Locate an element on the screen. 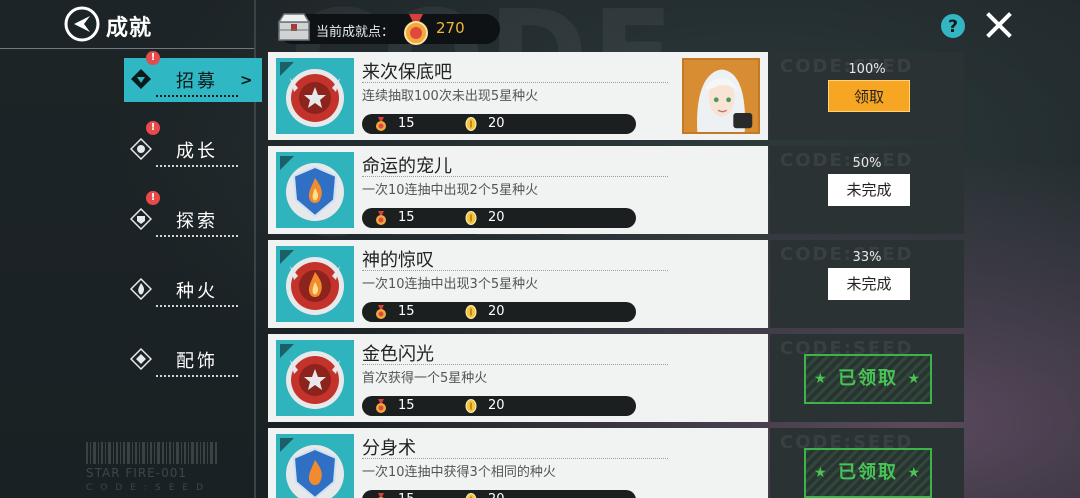 This screenshot has height=498, width=1080. claim-button: 领取 is located at coordinates (869, 96).